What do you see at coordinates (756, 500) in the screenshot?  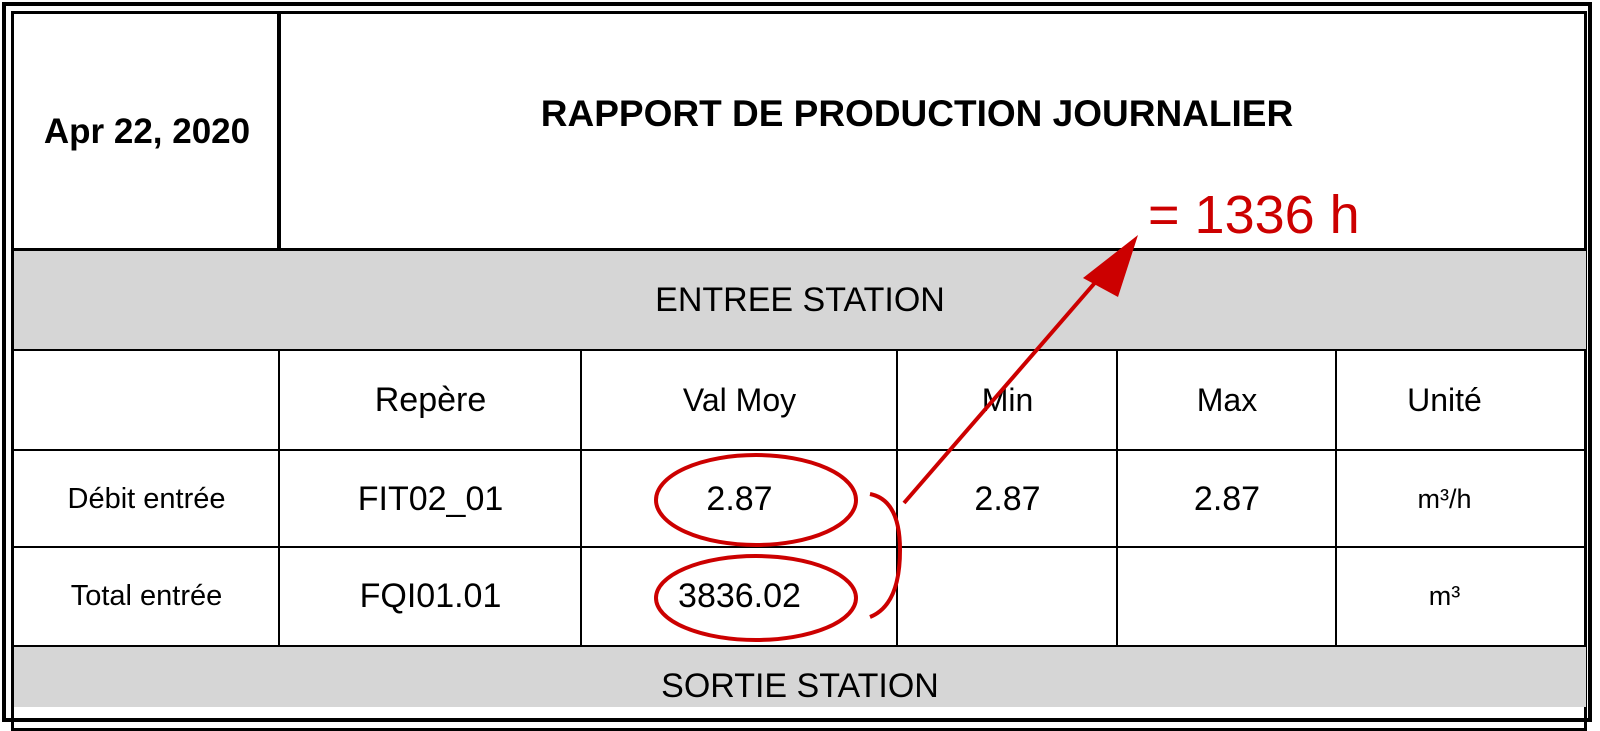 I see `circle-val-moy-debit` at bounding box center [756, 500].